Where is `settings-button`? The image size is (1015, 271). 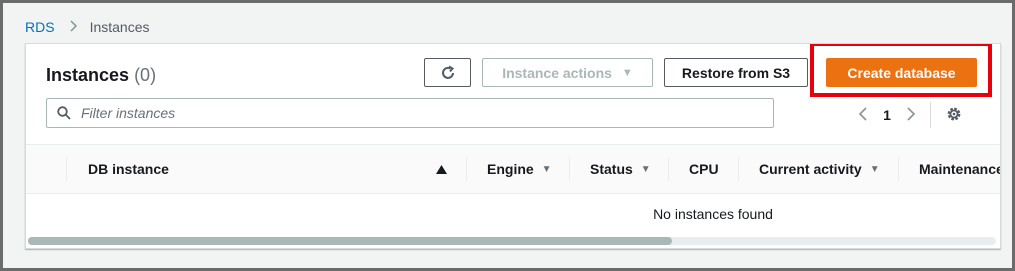
settings-button is located at coordinates (954, 115).